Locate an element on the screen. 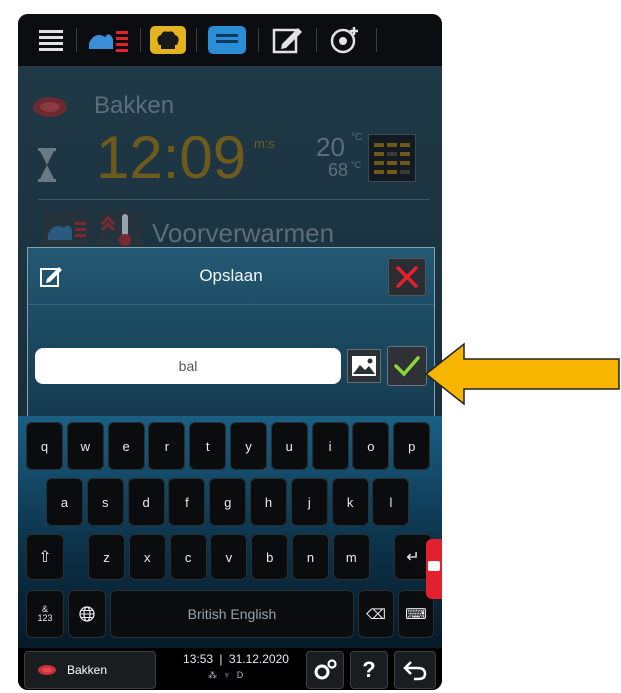  key-g: g is located at coordinates (228, 502).